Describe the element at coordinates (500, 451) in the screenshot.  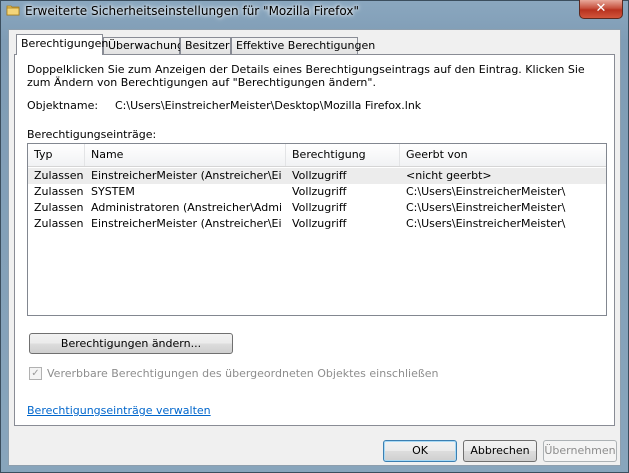
I see `cancel-button: Abbrechen` at that location.